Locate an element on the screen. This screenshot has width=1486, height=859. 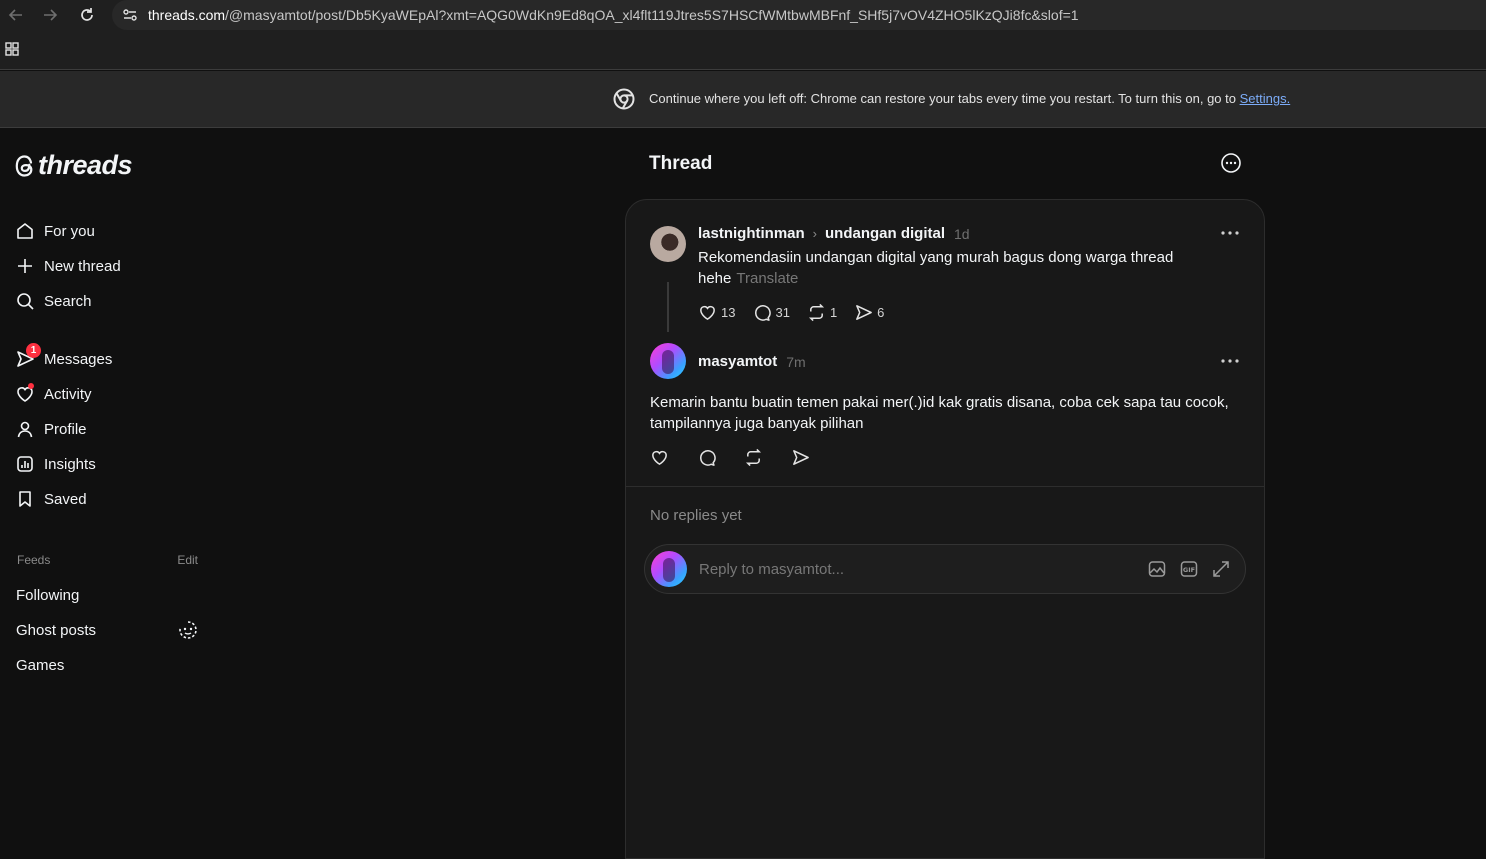
section-divider is located at coordinates (945, 486).